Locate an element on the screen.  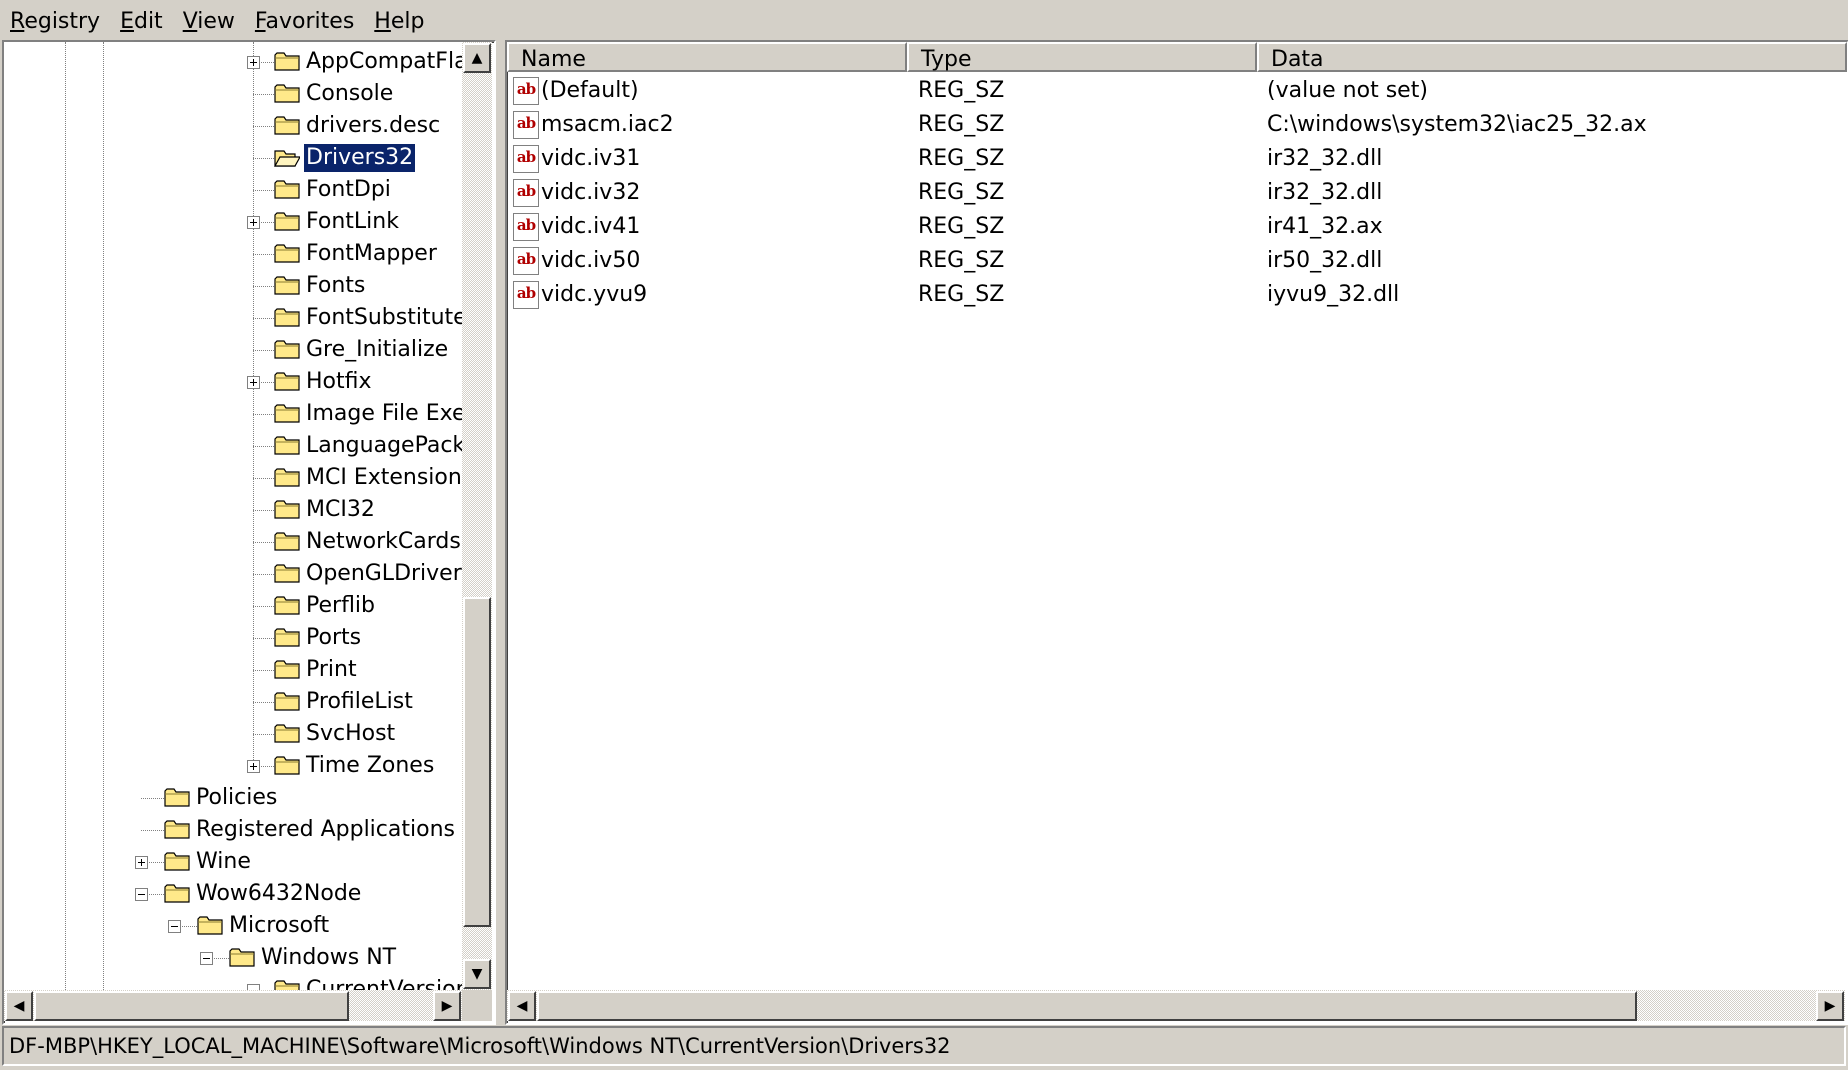
tree-item: Image File Execution Options is located at coordinates (233, 414).